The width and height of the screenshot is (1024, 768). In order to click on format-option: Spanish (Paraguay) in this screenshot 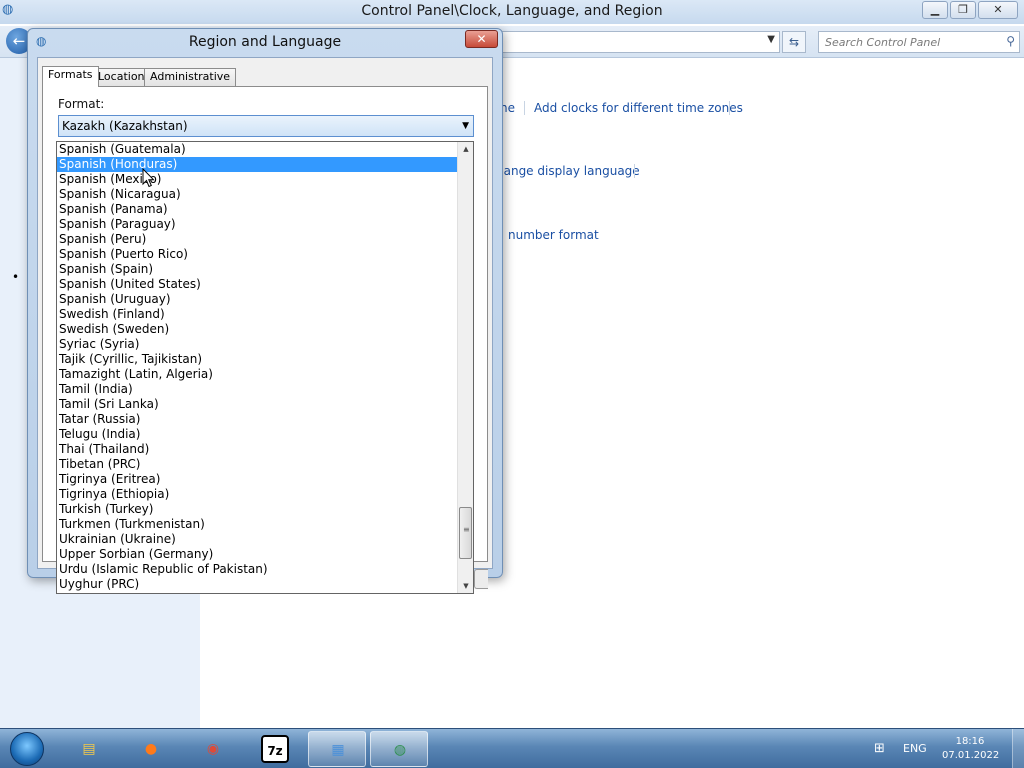, I will do `click(257, 224)`.